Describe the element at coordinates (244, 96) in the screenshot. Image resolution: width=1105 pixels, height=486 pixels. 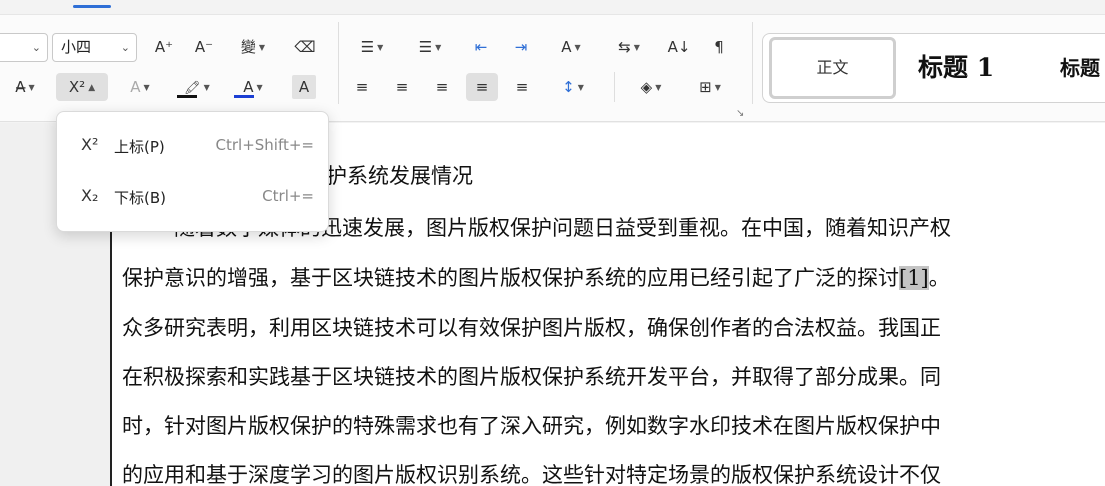
I see `font-color-bar` at that location.